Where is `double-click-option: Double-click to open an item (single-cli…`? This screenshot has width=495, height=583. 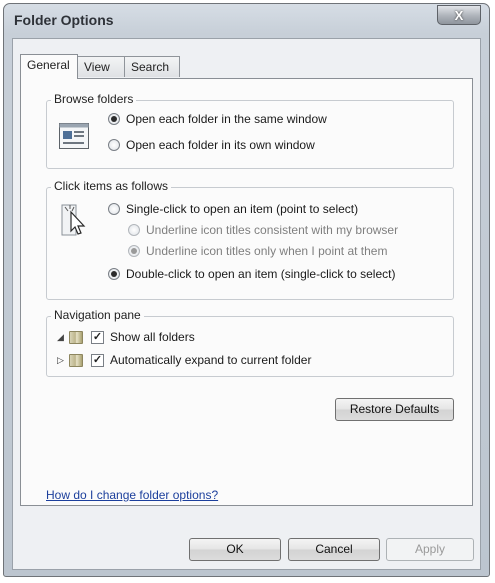
double-click-option: Double-click to open an item (single-cli… is located at coordinates (251, 274).